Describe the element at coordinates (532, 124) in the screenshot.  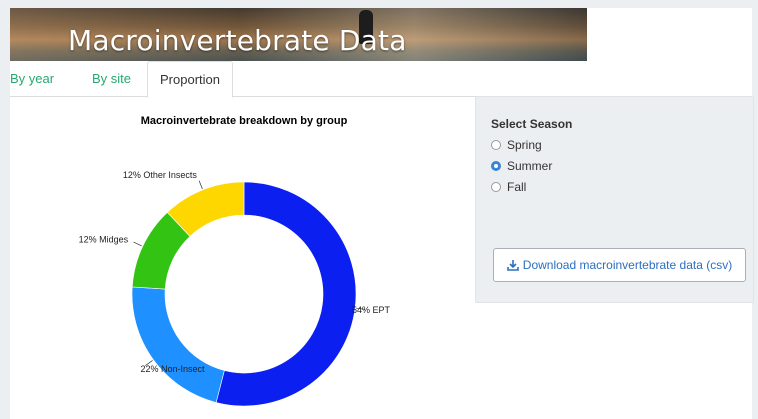
I see `season-label: Select Season` at that location.